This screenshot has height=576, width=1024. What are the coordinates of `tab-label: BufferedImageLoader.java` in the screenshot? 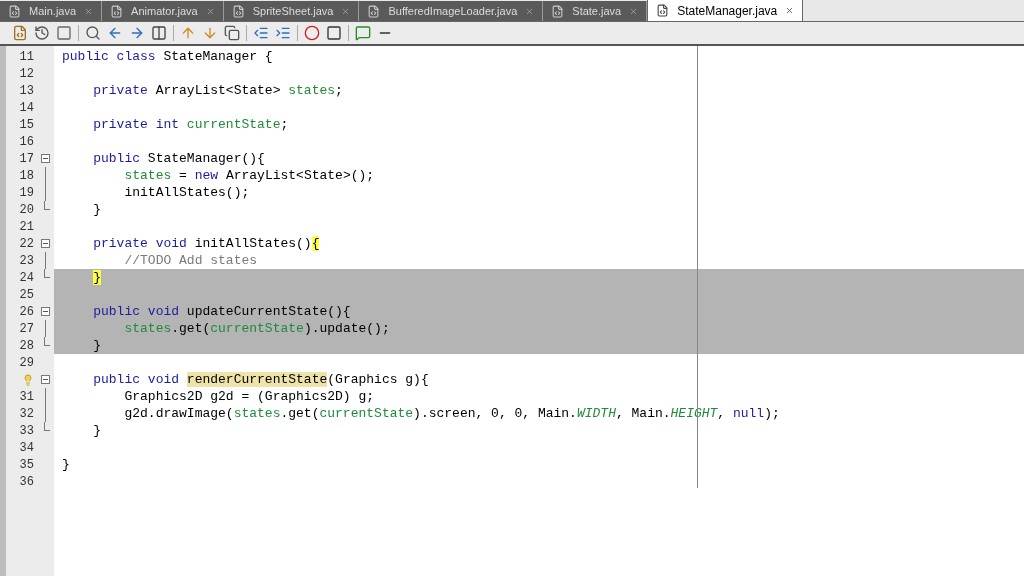 It's located at (453, 11).